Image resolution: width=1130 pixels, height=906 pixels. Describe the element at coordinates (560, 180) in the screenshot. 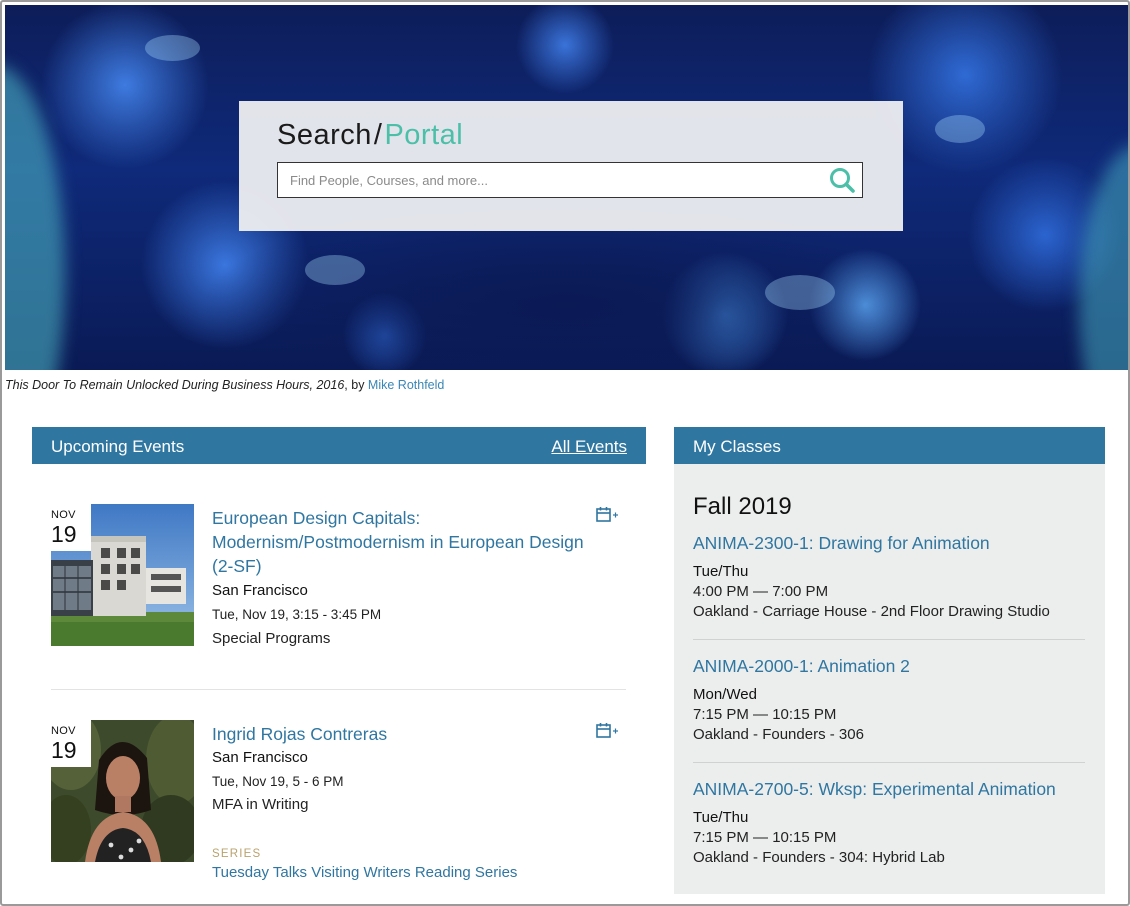

I see `search-input` at that location.